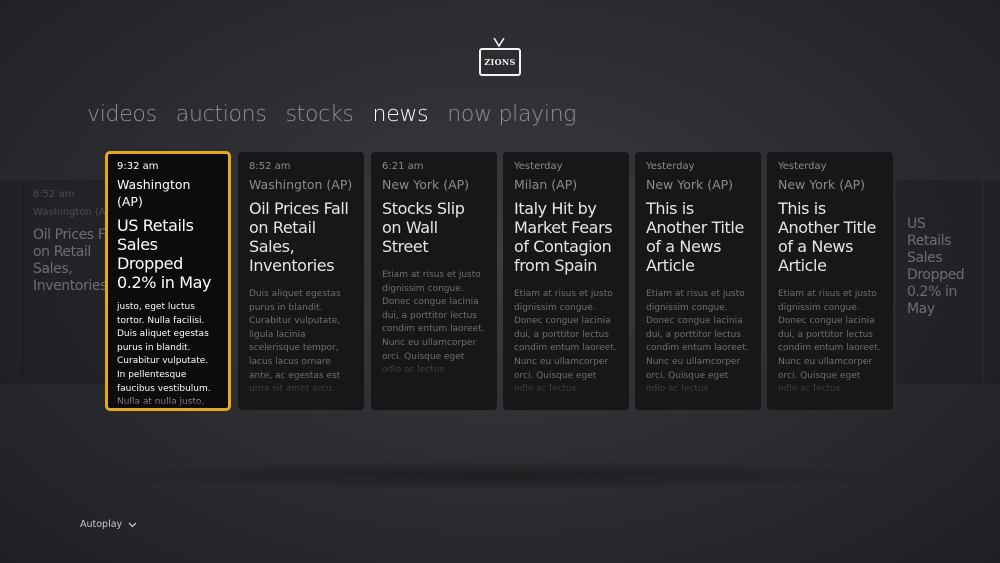 This screenshot has width=1000, height=563. I want to click on chevron-down-icon, so click(132, 524).